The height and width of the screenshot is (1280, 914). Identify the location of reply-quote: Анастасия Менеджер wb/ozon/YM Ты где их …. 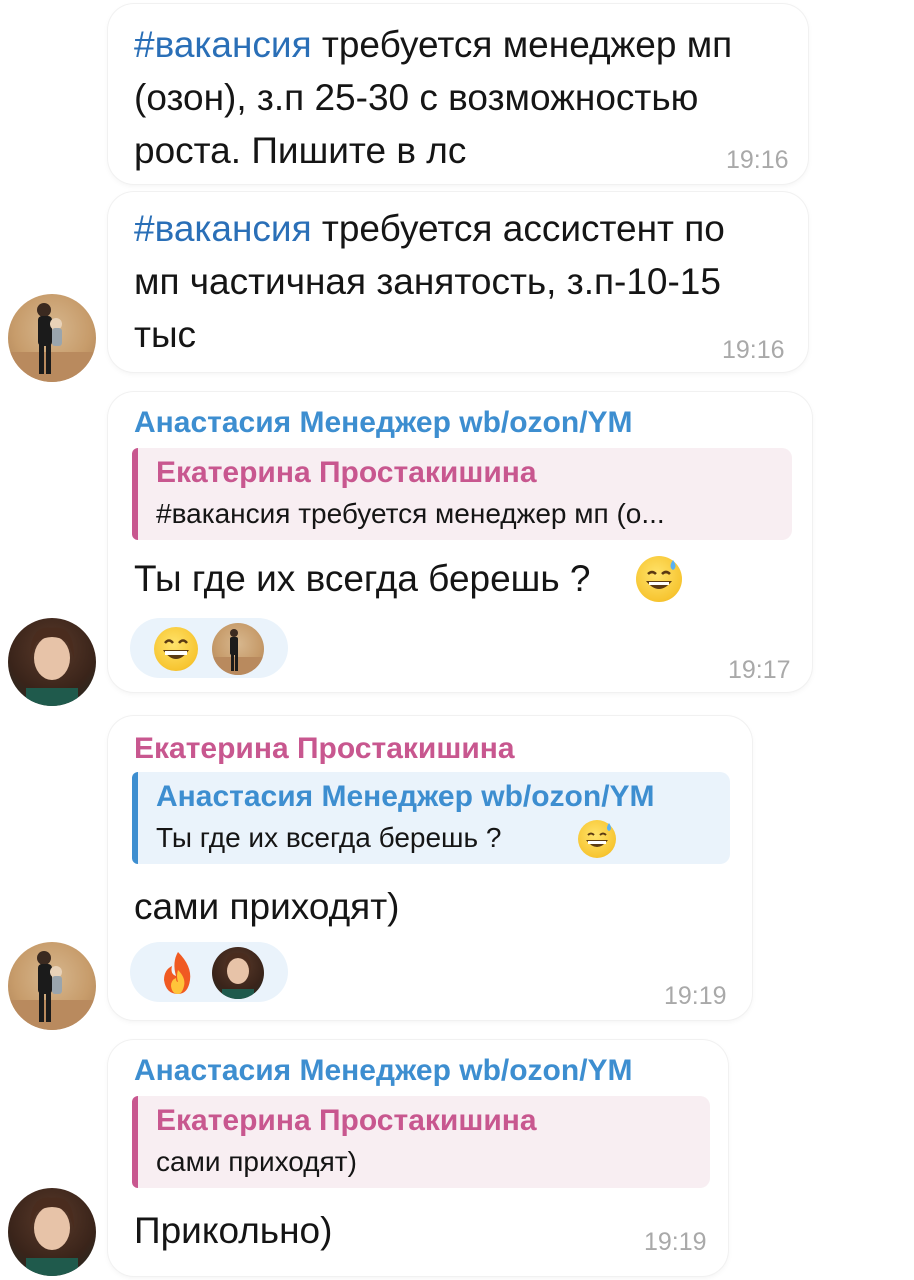
(431, 818).